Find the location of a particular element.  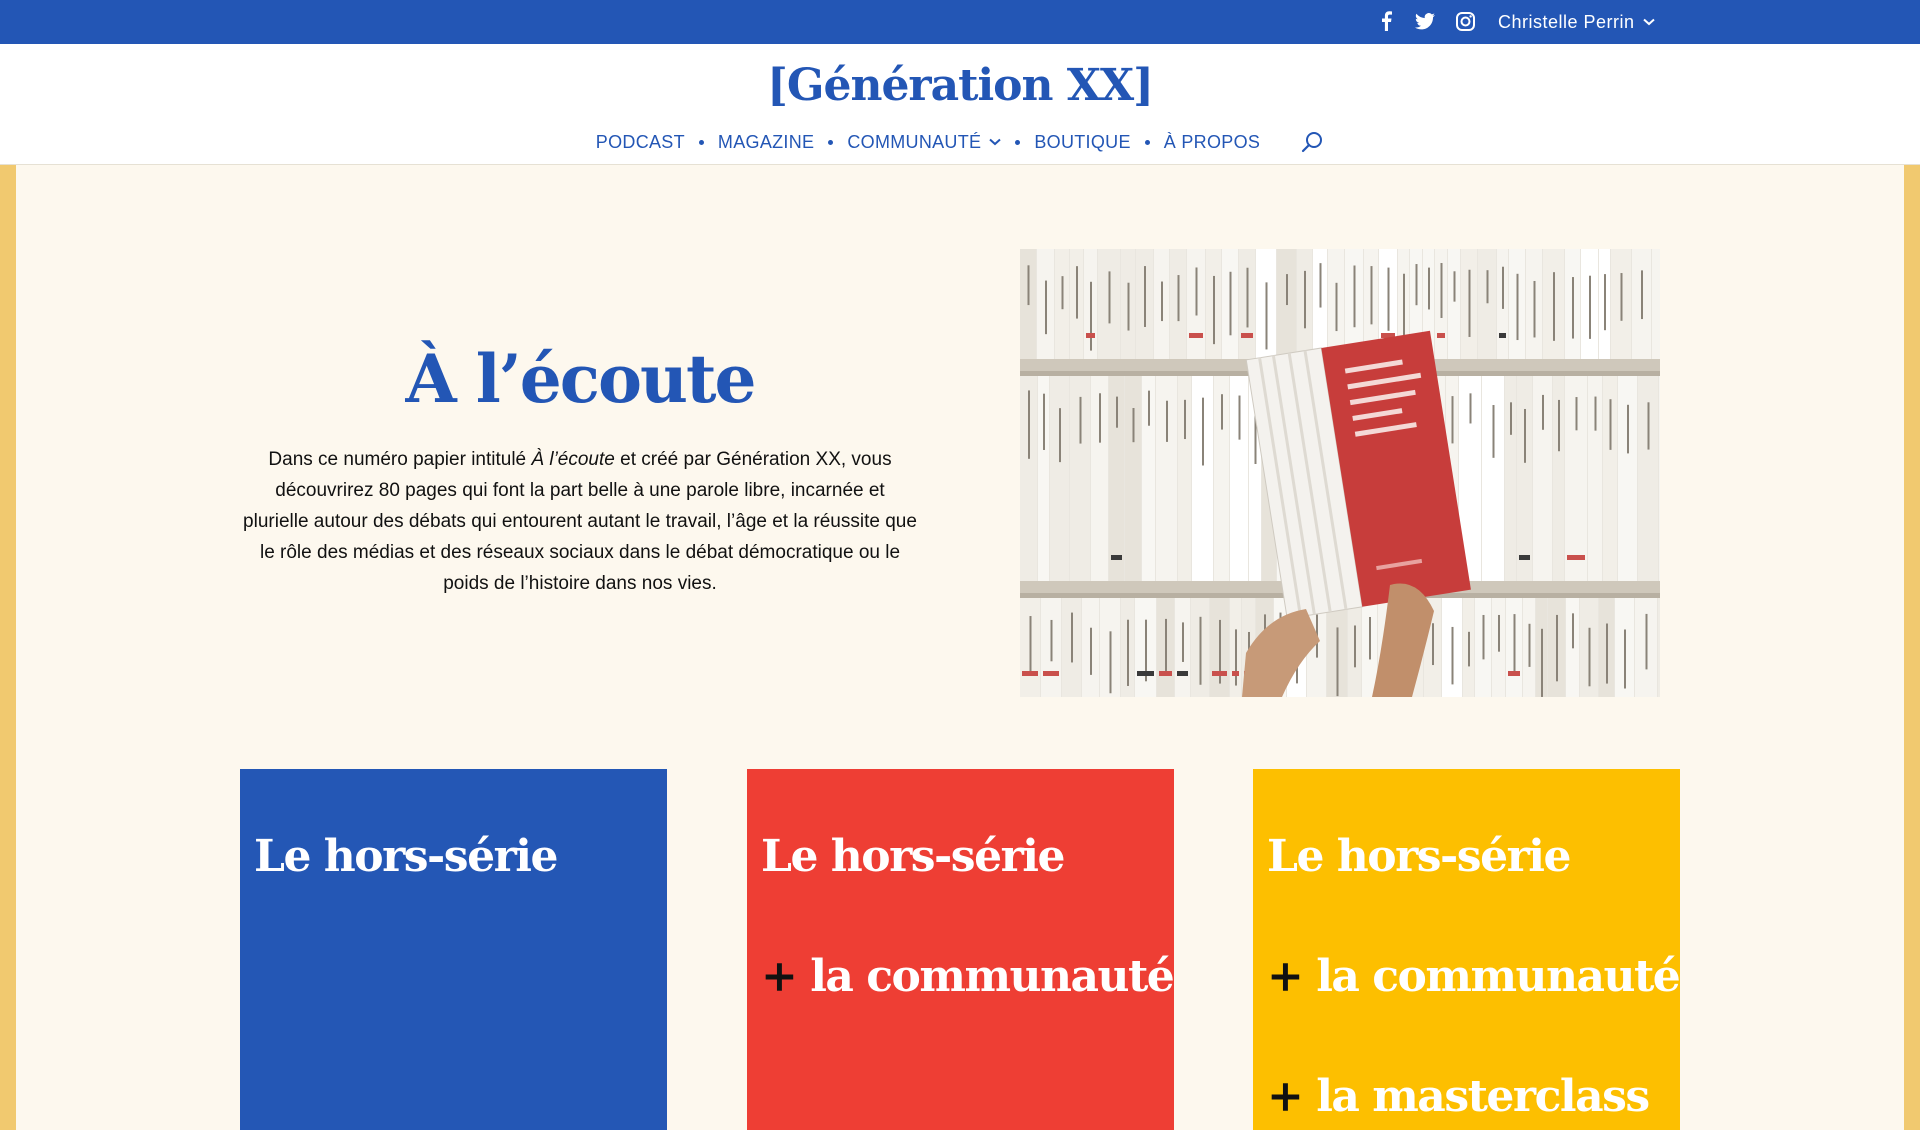

user-name: Christelle Perrin is located at coordinates (1566, 21).